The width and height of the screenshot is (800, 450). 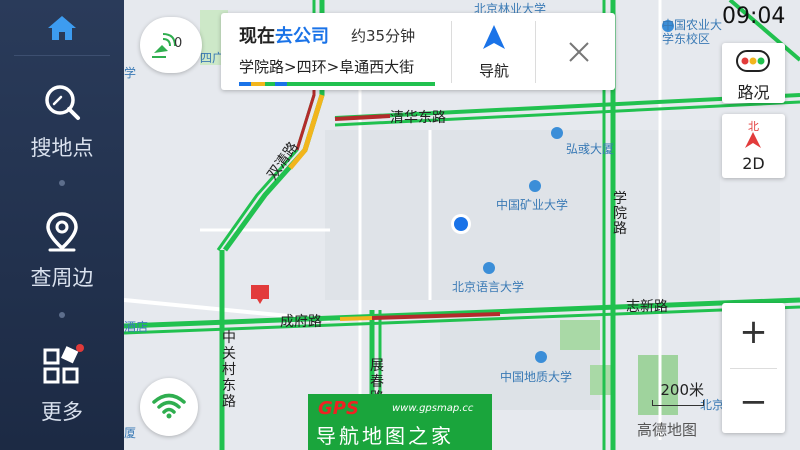 What do you see at coordinates (62, 121) in the screenshot?
I see `sidebar-item-search: 搜地点` at bounding box center [62, 121].